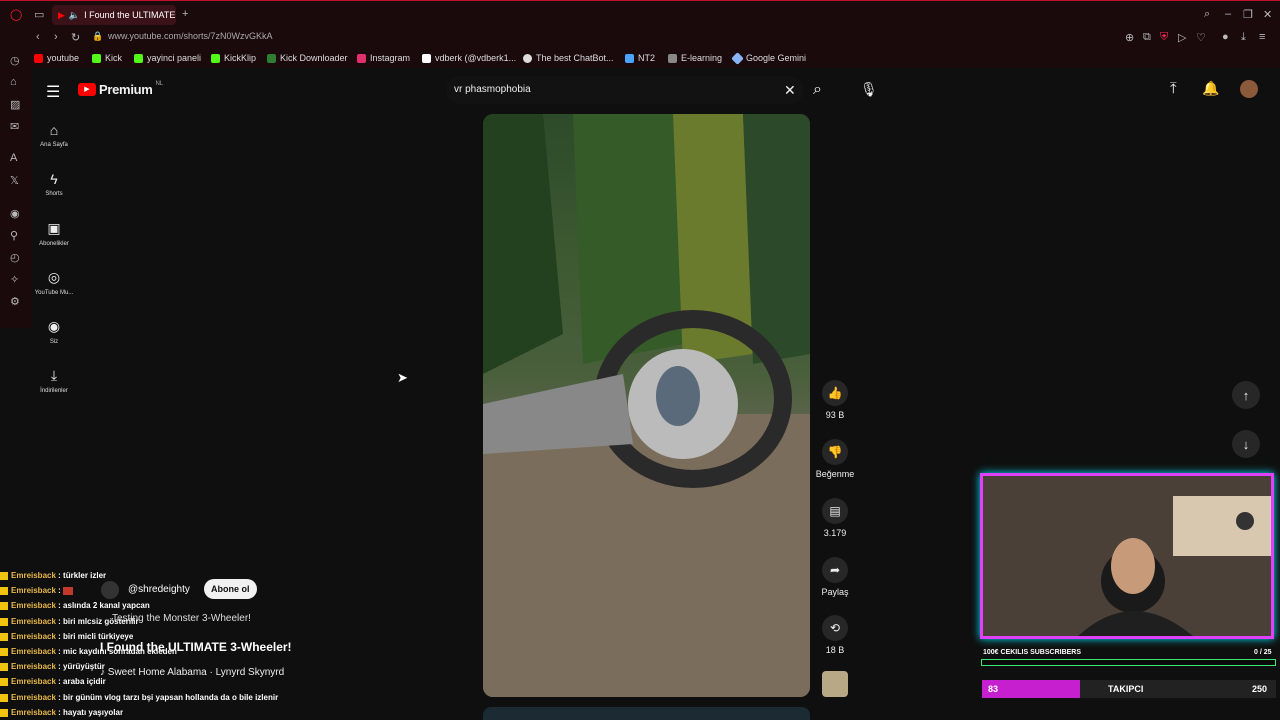 This screenshot has width=1280, height=720. Describe the element at coordinates (53, 92) in the screenshot. I see `hamburger-menu-icon: ☰` at that location.